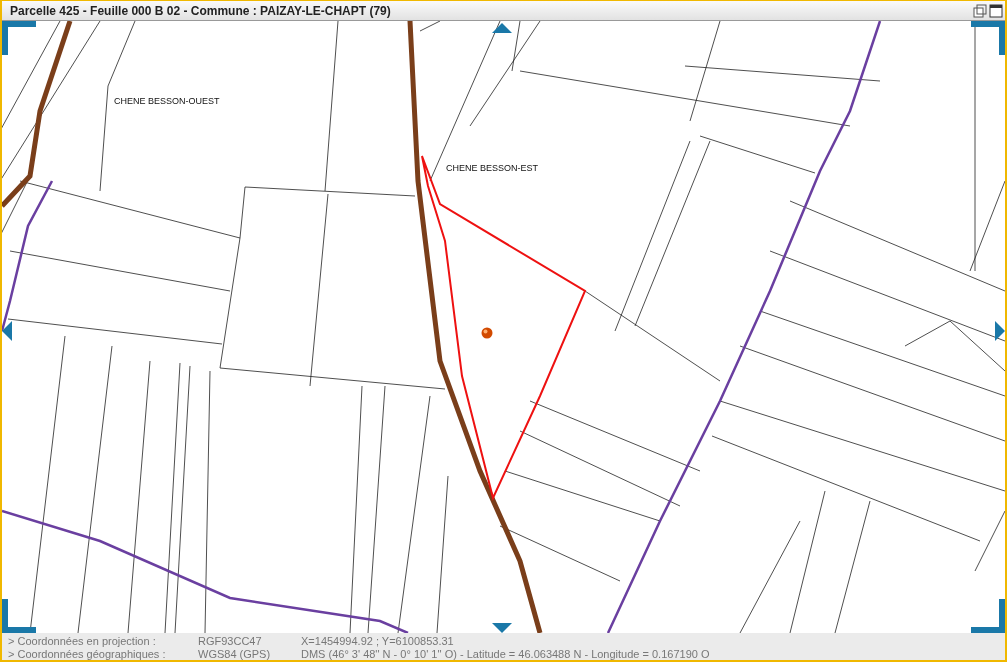  Describe the element at coordinates (996, 10) in the screenshot. I see `maximize-icon` at that location.